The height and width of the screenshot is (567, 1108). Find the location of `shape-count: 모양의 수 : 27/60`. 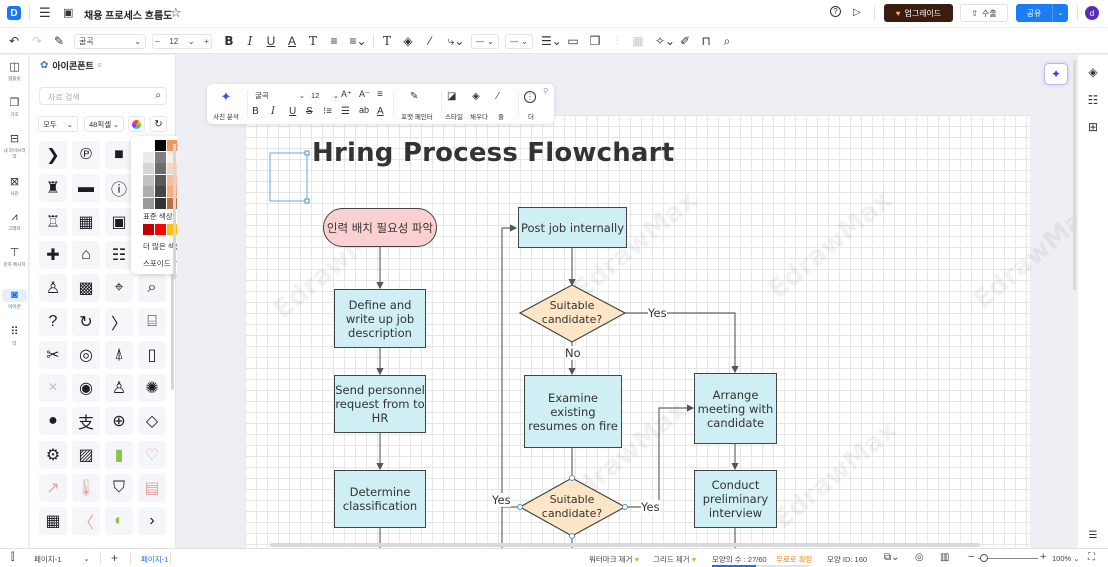

shape-count: 모양의 수 : 27/60 is located at coordinates (739, 559).